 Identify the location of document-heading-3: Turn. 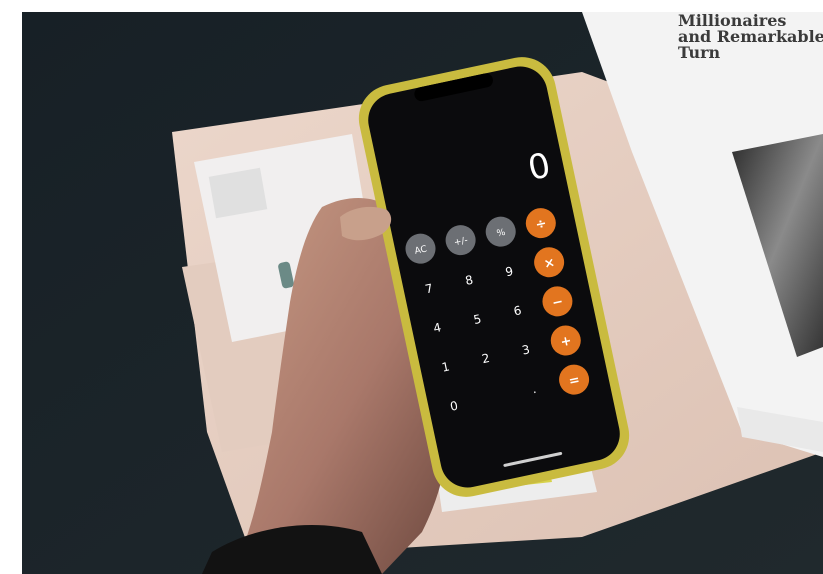
(699, 52).